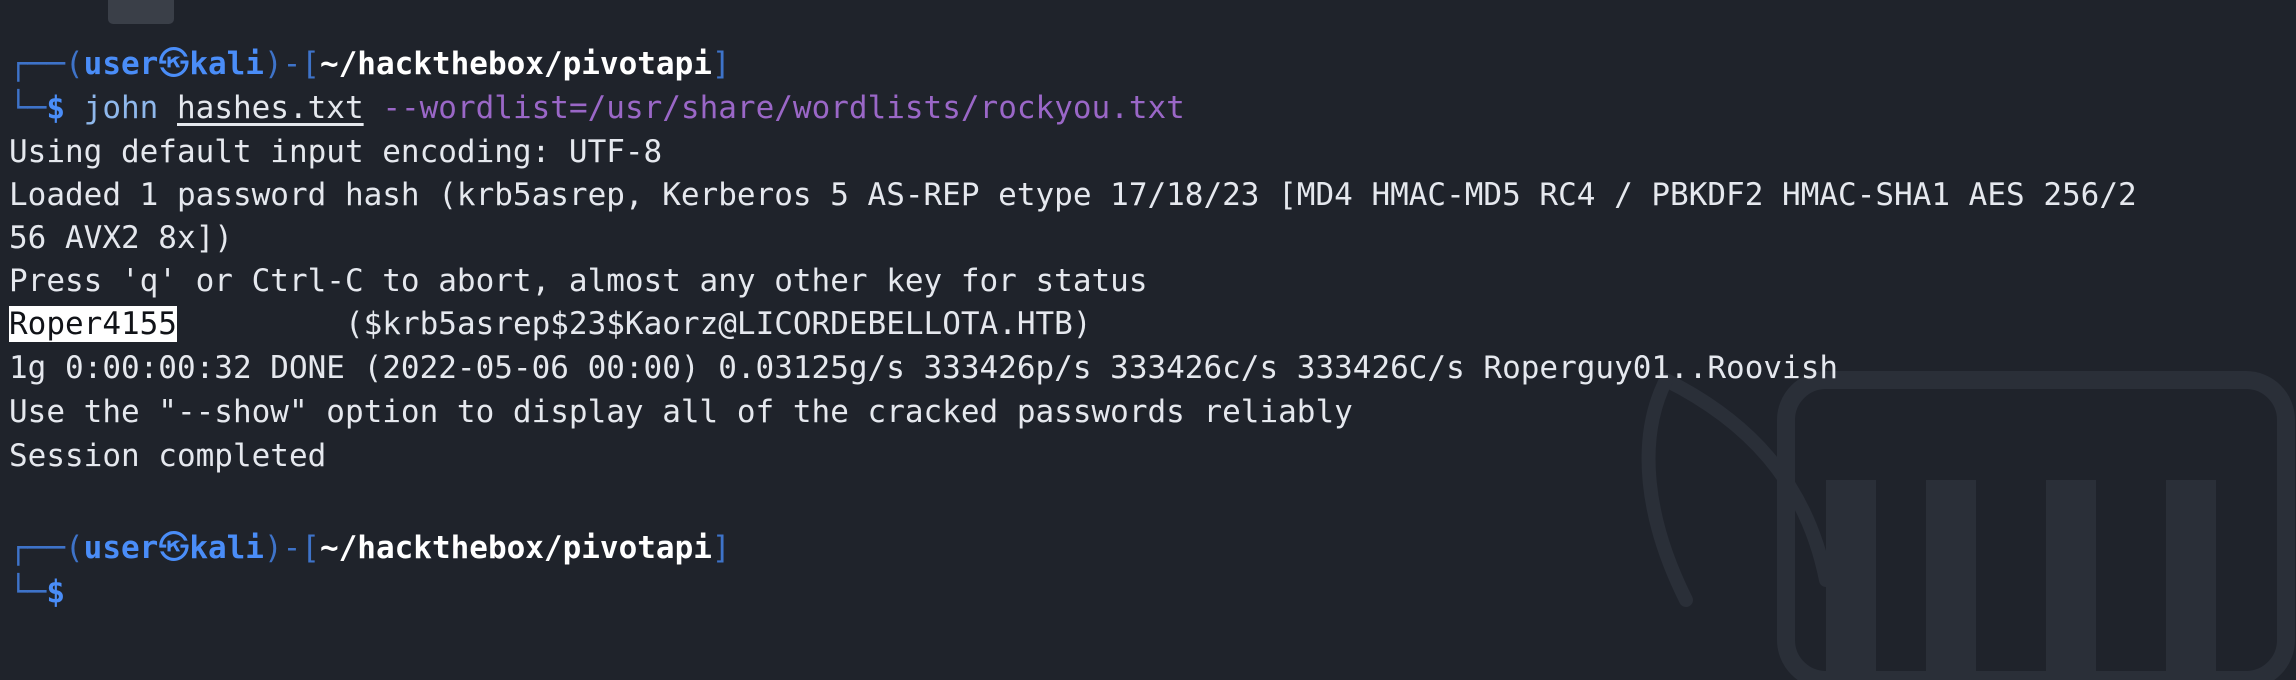  I want to click on command-arg-file: hashes.txt, so click(270, 108).